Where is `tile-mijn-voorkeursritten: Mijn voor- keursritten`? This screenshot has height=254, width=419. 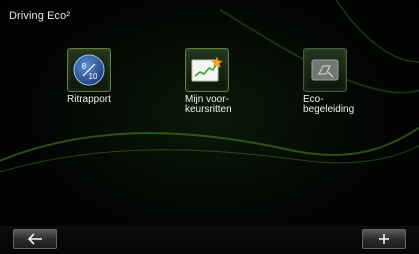
tile-mijn-voorkeursritten: Mijn voor- keursritten is located at coordinates (220, 81).